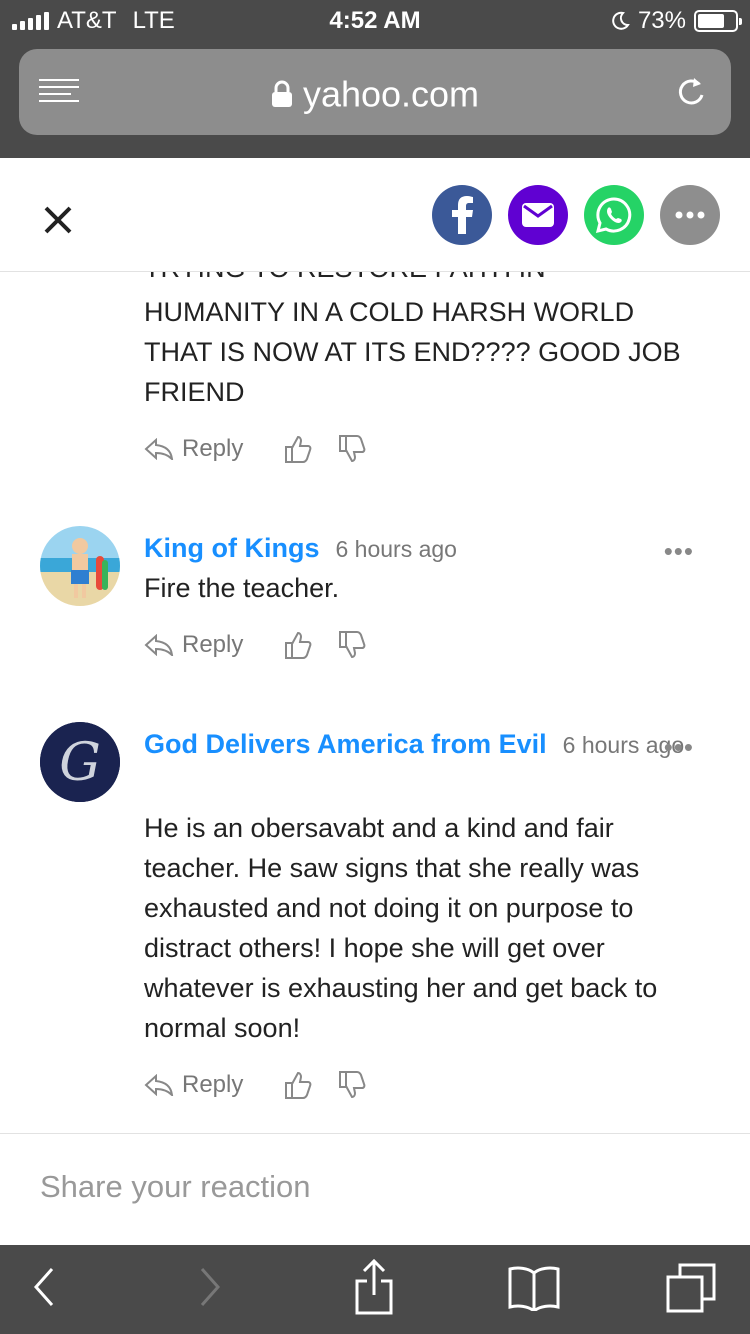  I want to click on article-toolbar, so click(375, 215).